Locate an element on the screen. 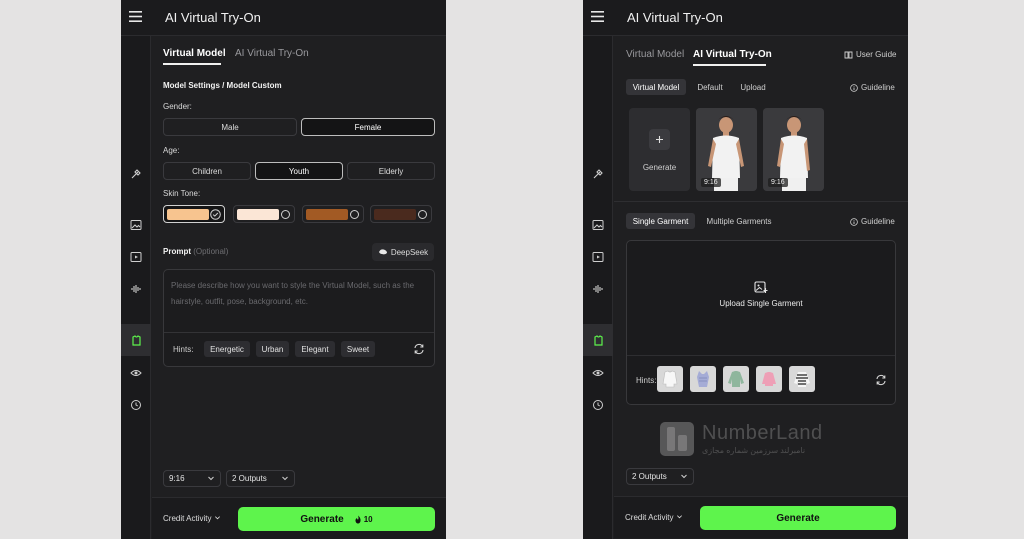 The image size is (1024, 539). gender-female-button: Female is located at coordinates (368, 127).